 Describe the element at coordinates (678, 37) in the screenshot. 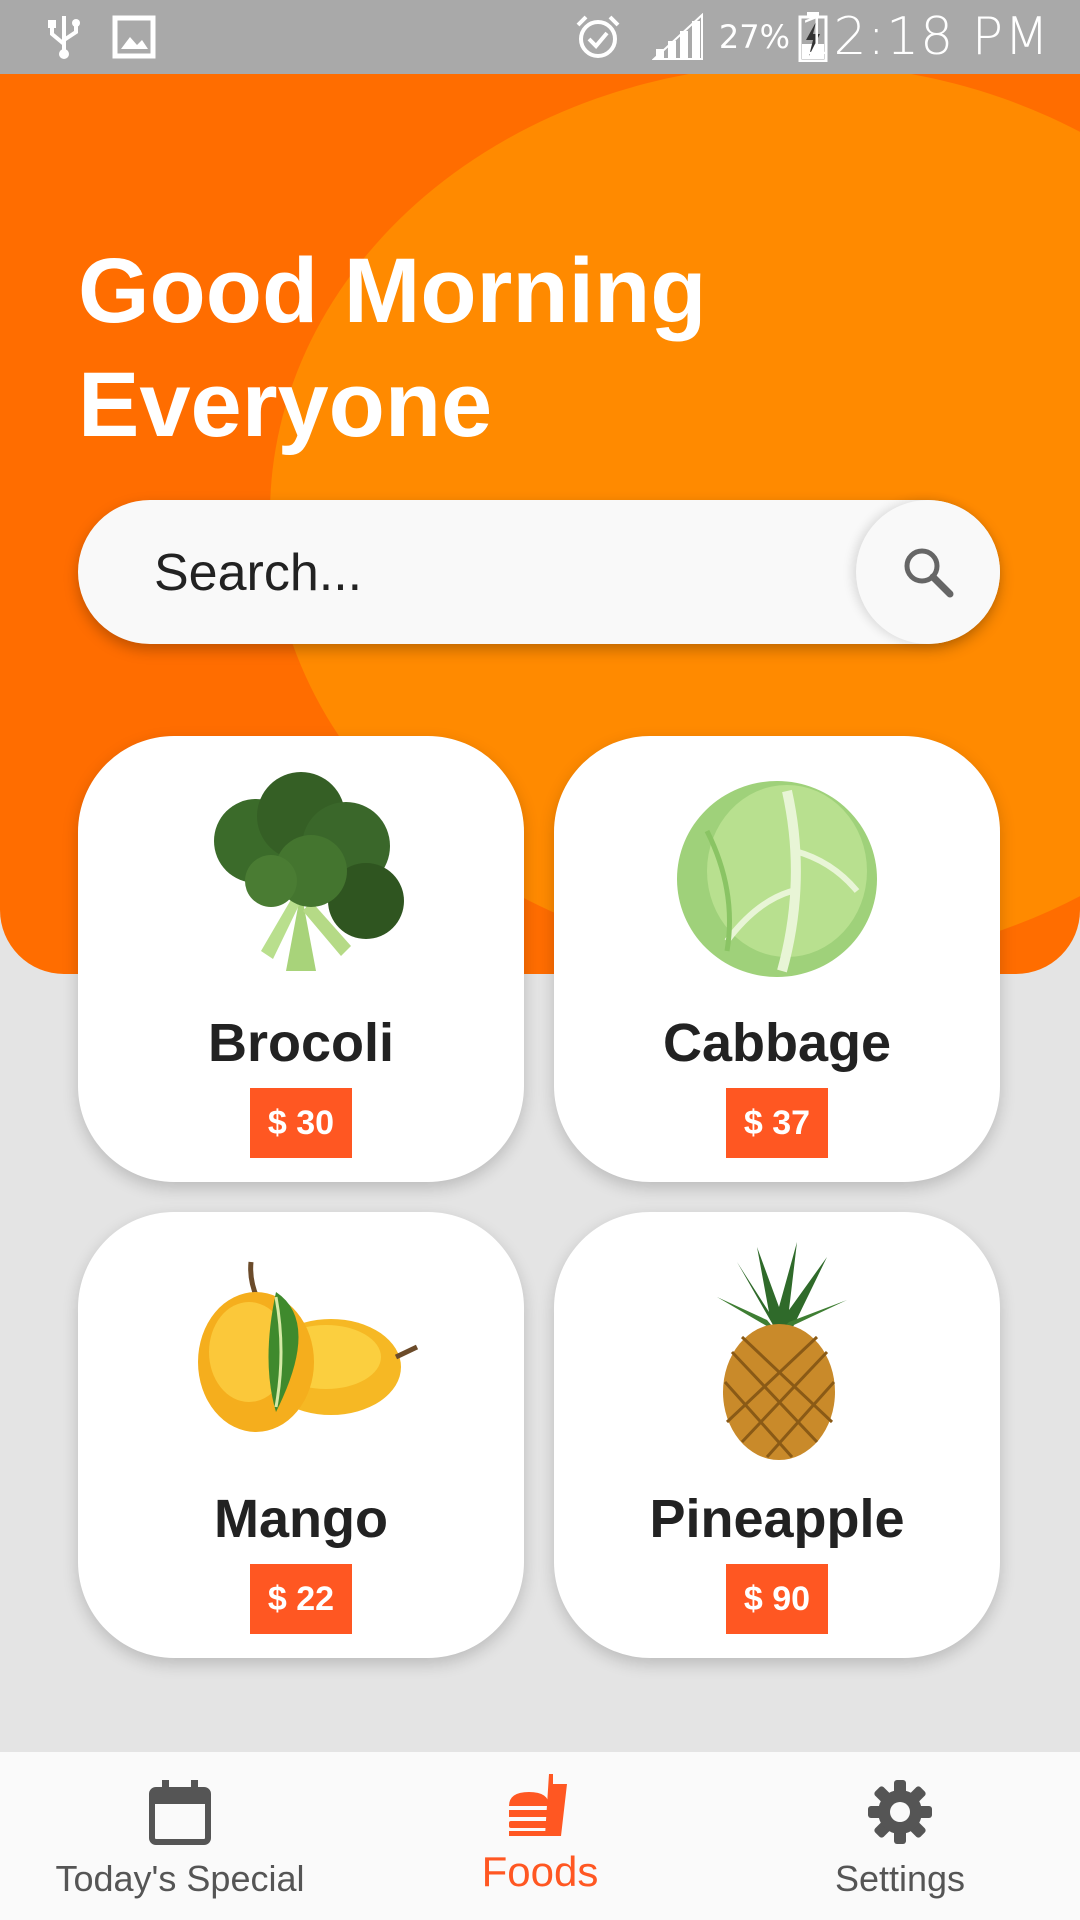

I see `signal-icon` at that location.